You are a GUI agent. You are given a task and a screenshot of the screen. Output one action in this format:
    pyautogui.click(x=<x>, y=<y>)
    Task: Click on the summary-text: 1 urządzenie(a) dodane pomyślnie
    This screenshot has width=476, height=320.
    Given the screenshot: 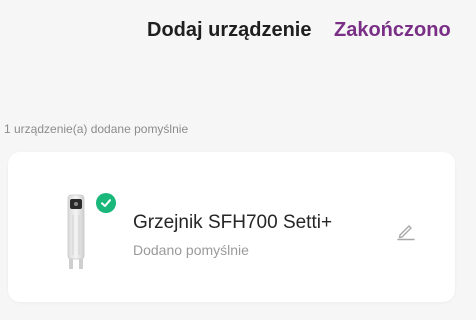 What is the action you would take?
    pyautogui.click(x=96, y=129)
    